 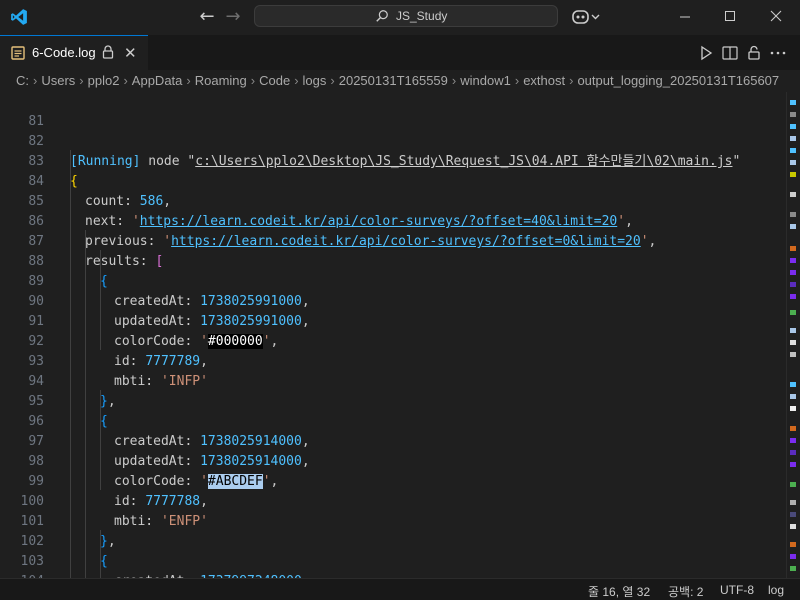 I want to click on breadcrumb-item: Roaming, so click(x=221, y=80).